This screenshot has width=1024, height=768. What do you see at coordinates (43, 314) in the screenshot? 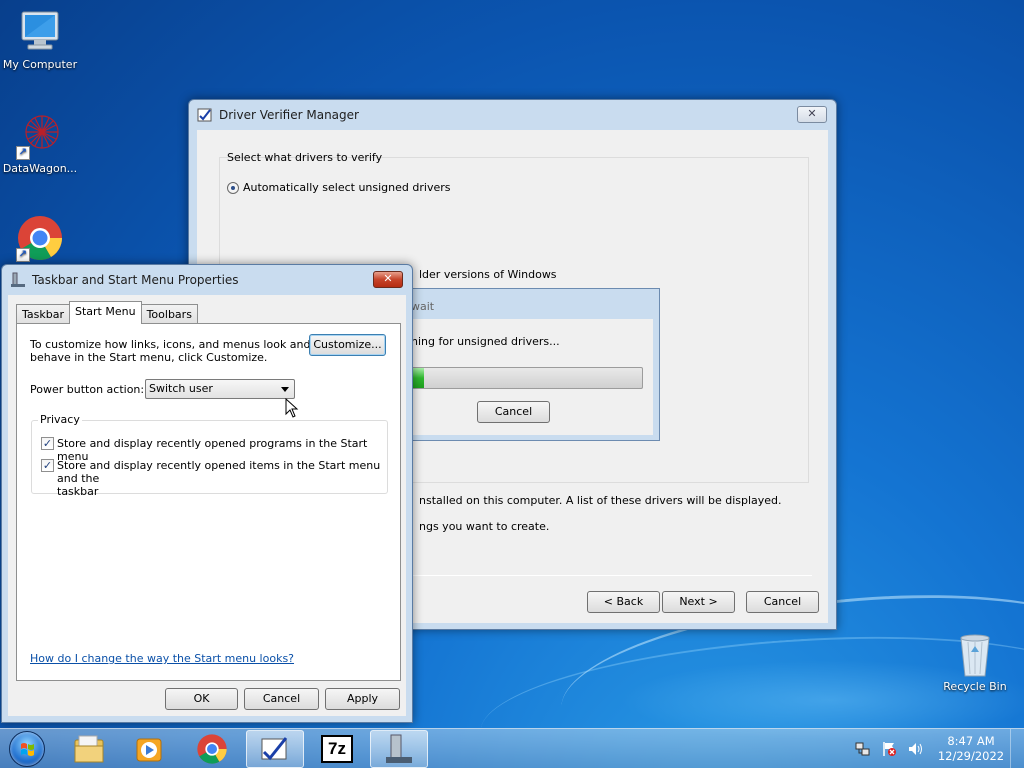
I see `tab-taskbar: Taskbar` at bounding box center [43, 314].